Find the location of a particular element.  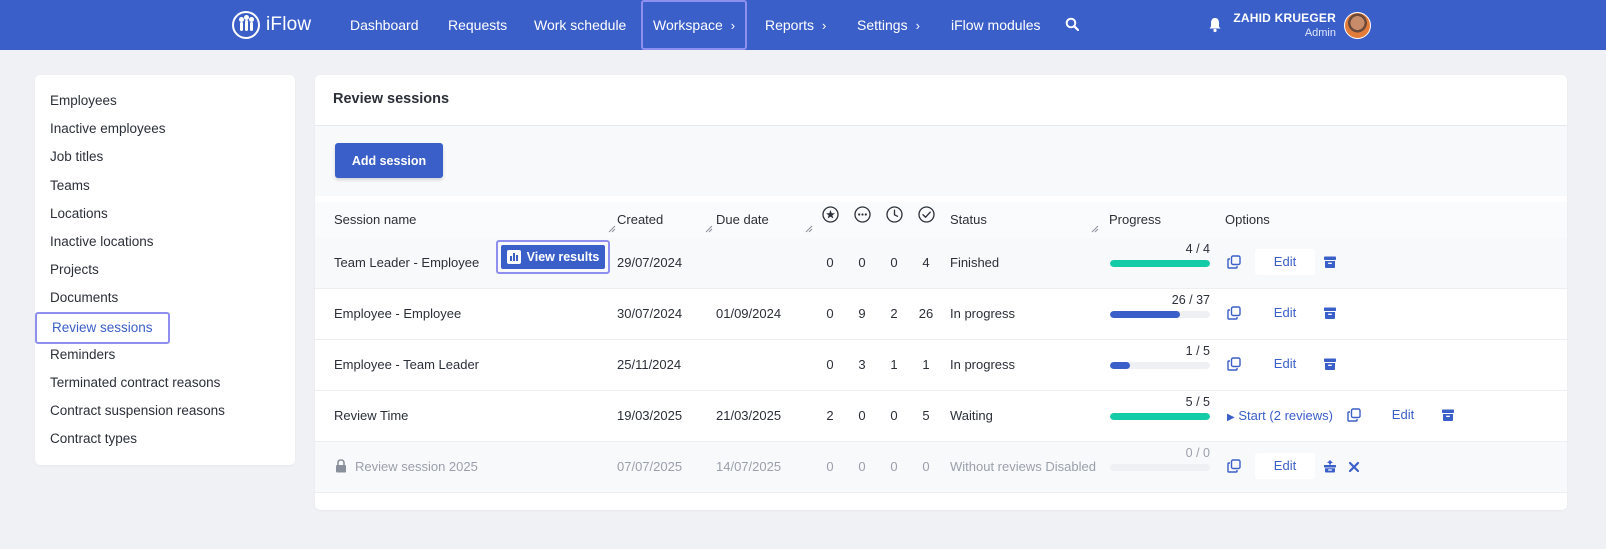

stat-value: 1 is located at coordinates (926, 364).